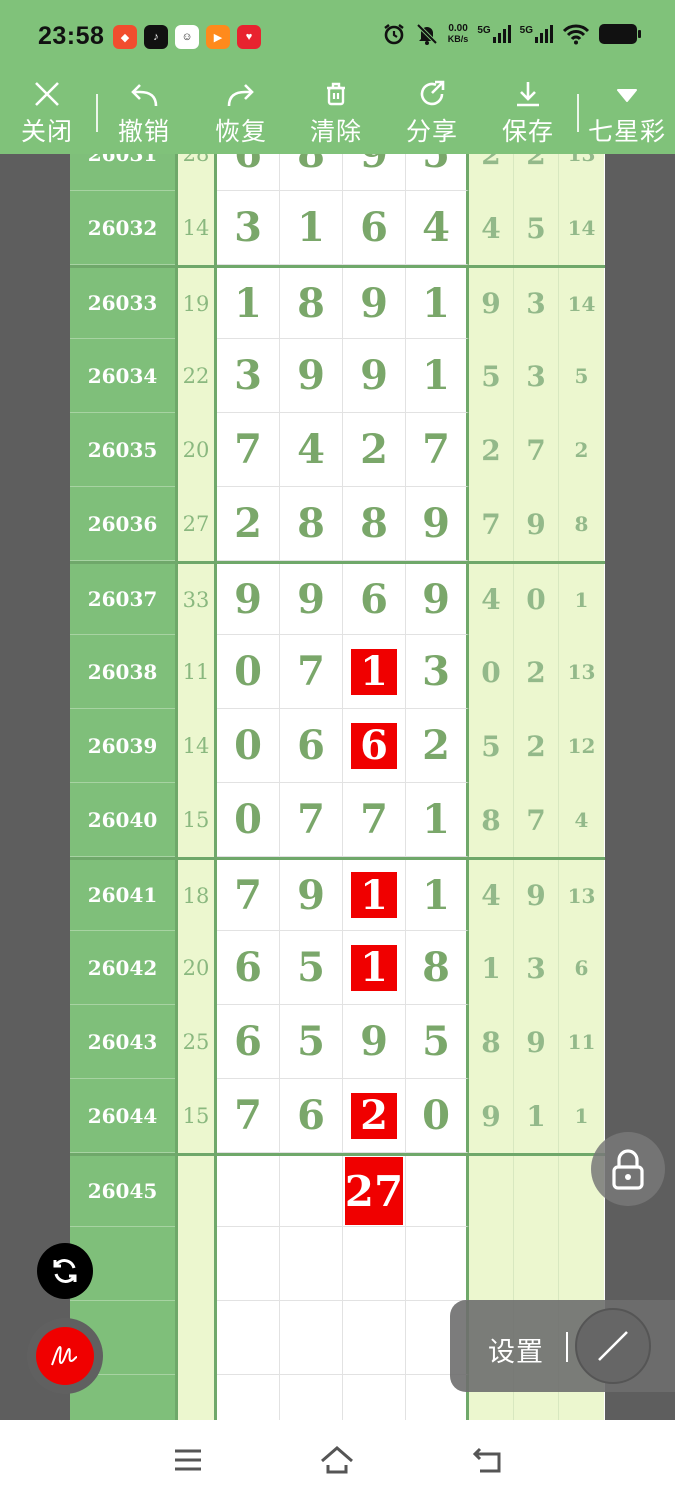 This screenshot has height=1500, width=675. Describe the element at coordinates (516, 1349) in the screenshot. I see `settings-button: 设置` at that location.